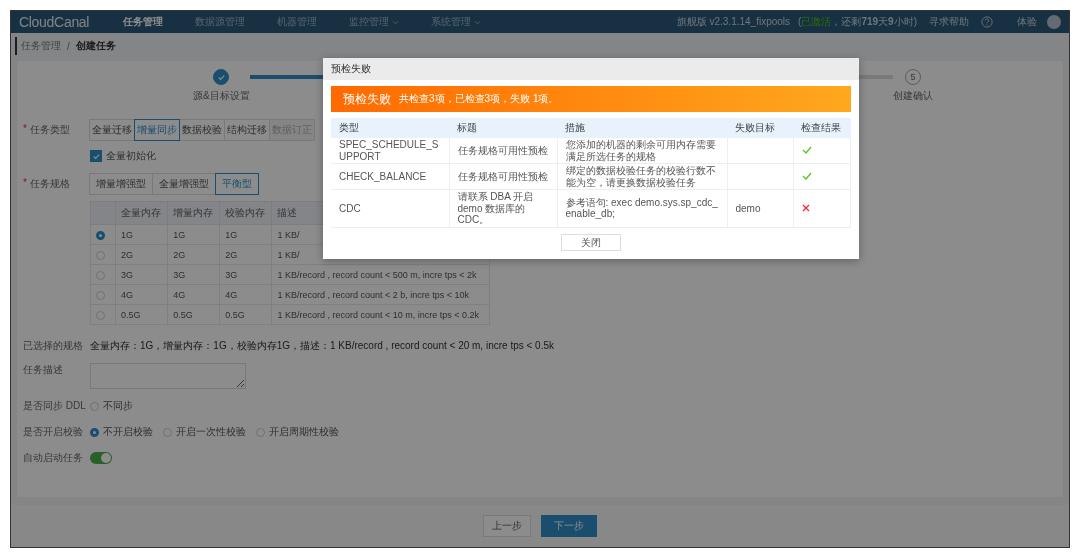  I want to click on table-cell: 1 KB/record , record count < 500 m, incre tps < 2k, so click(377, 274).